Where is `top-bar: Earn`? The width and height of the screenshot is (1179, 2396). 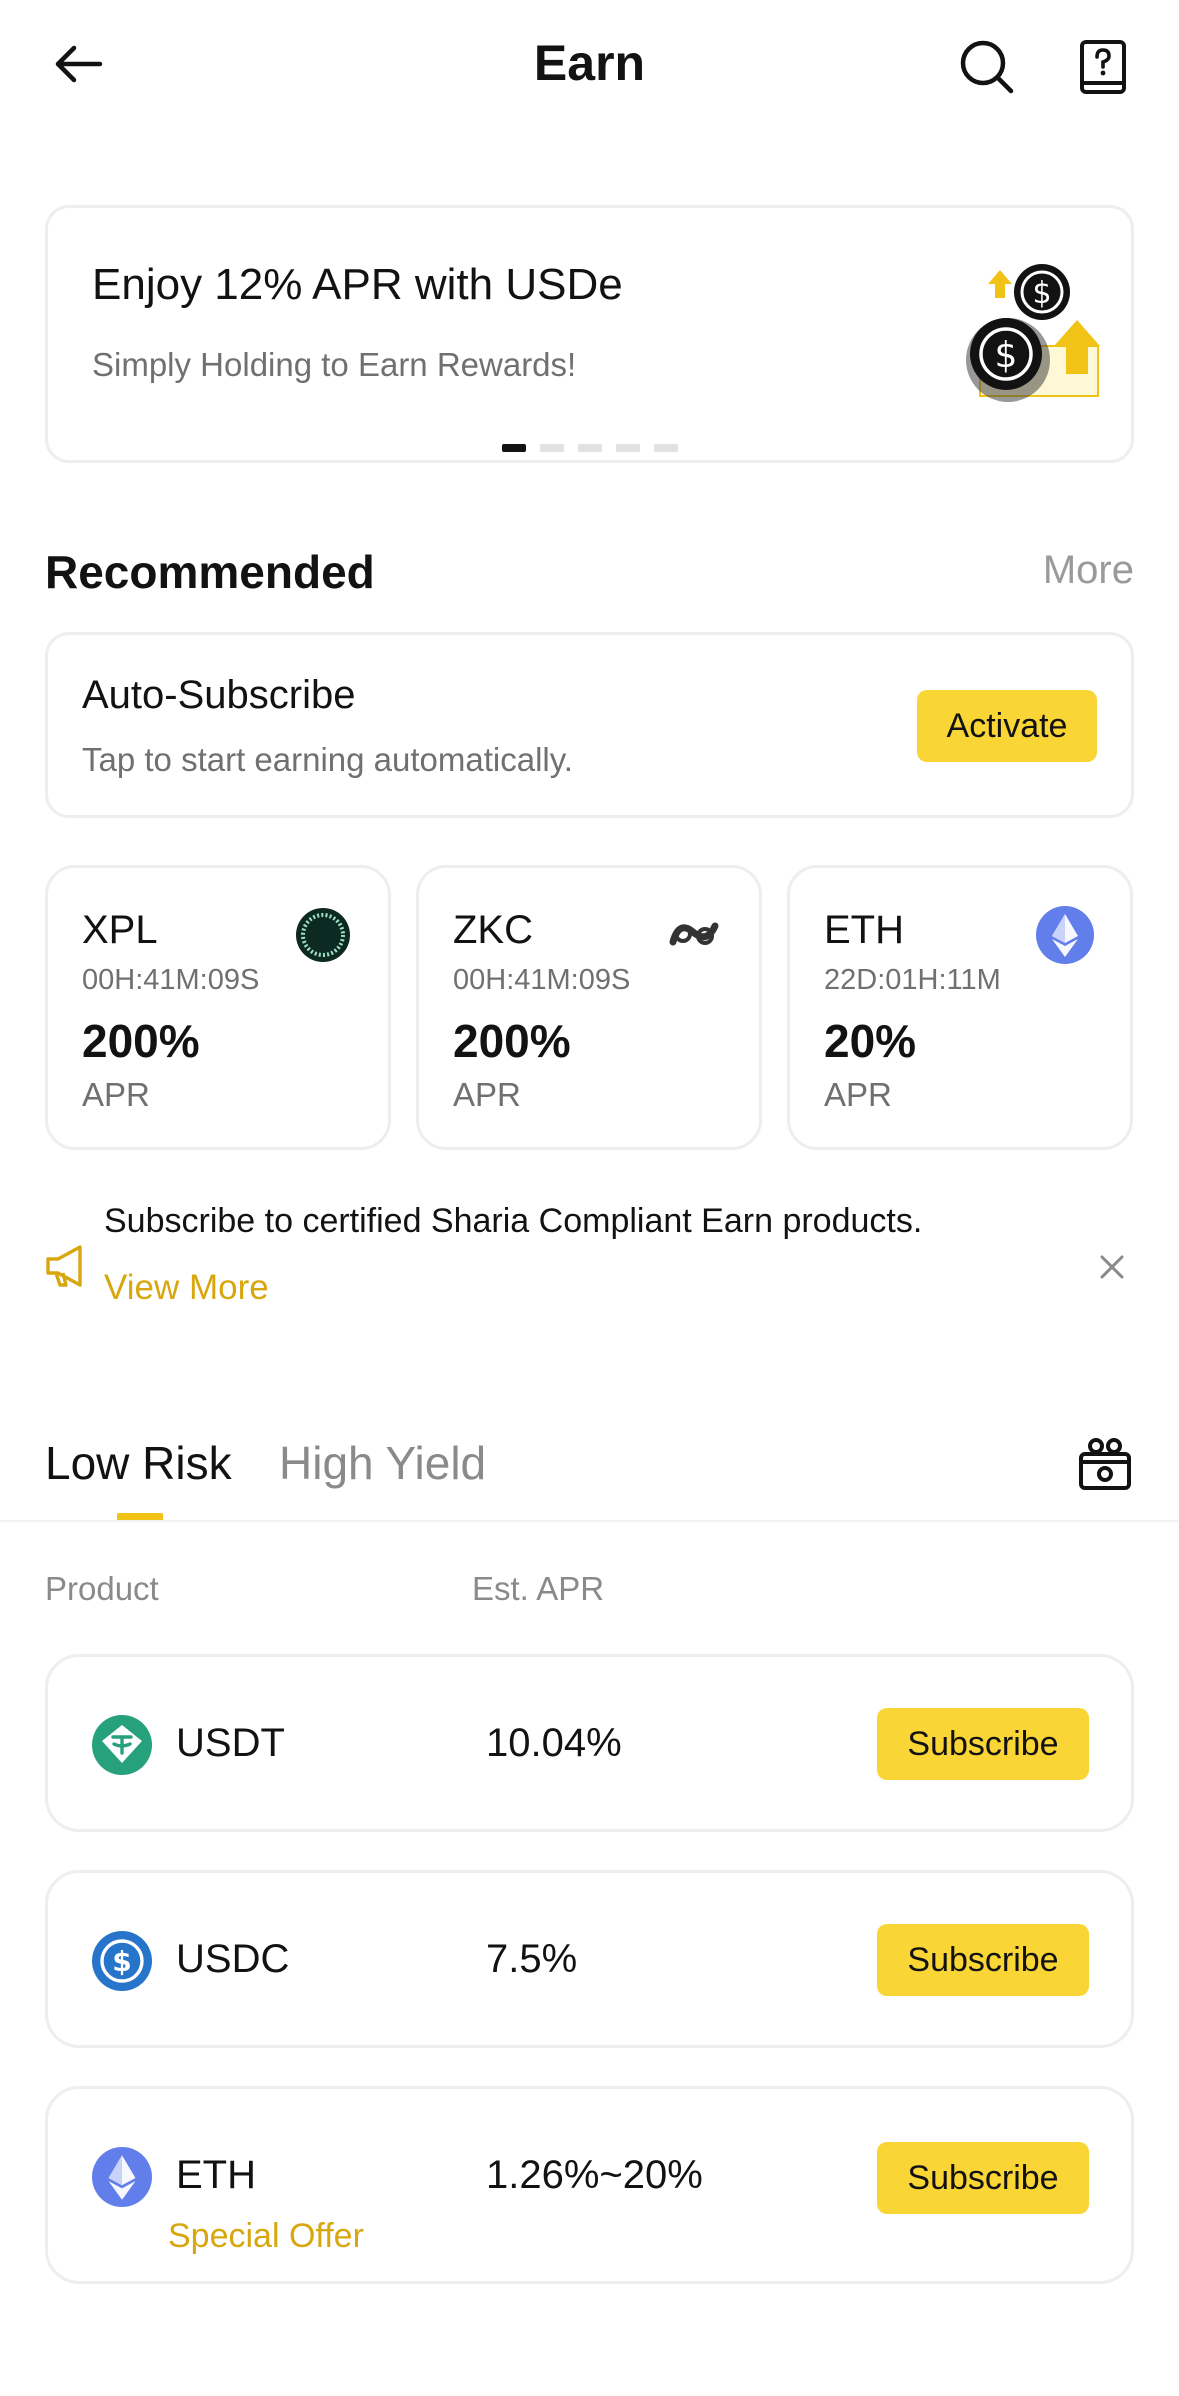 top-bar: Earn is located at coordinates (589, 67).